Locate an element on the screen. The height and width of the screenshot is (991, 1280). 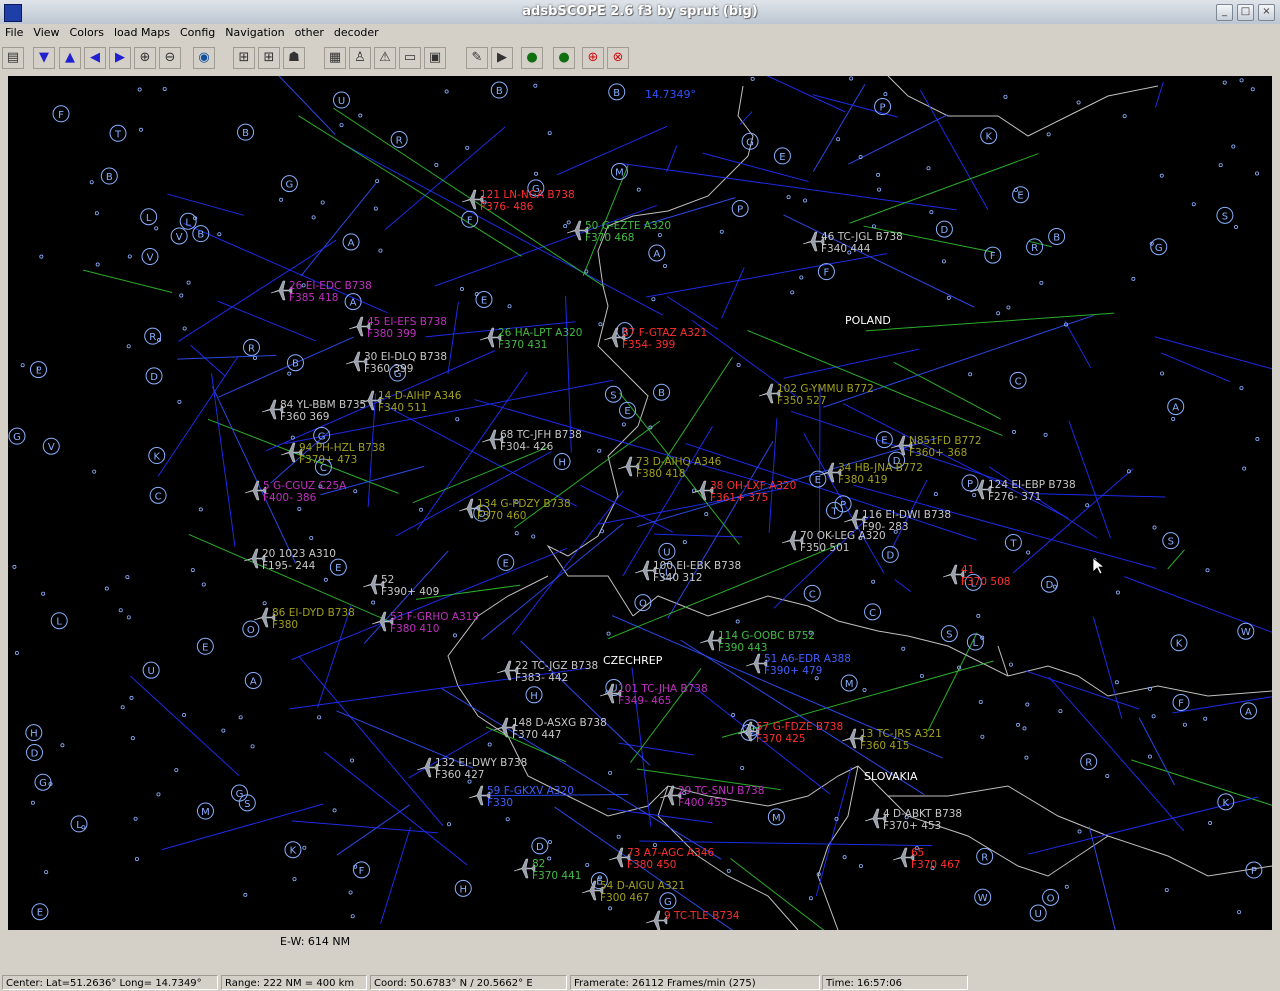
aircraft-label: 65 is located at coordinates (917, 853).